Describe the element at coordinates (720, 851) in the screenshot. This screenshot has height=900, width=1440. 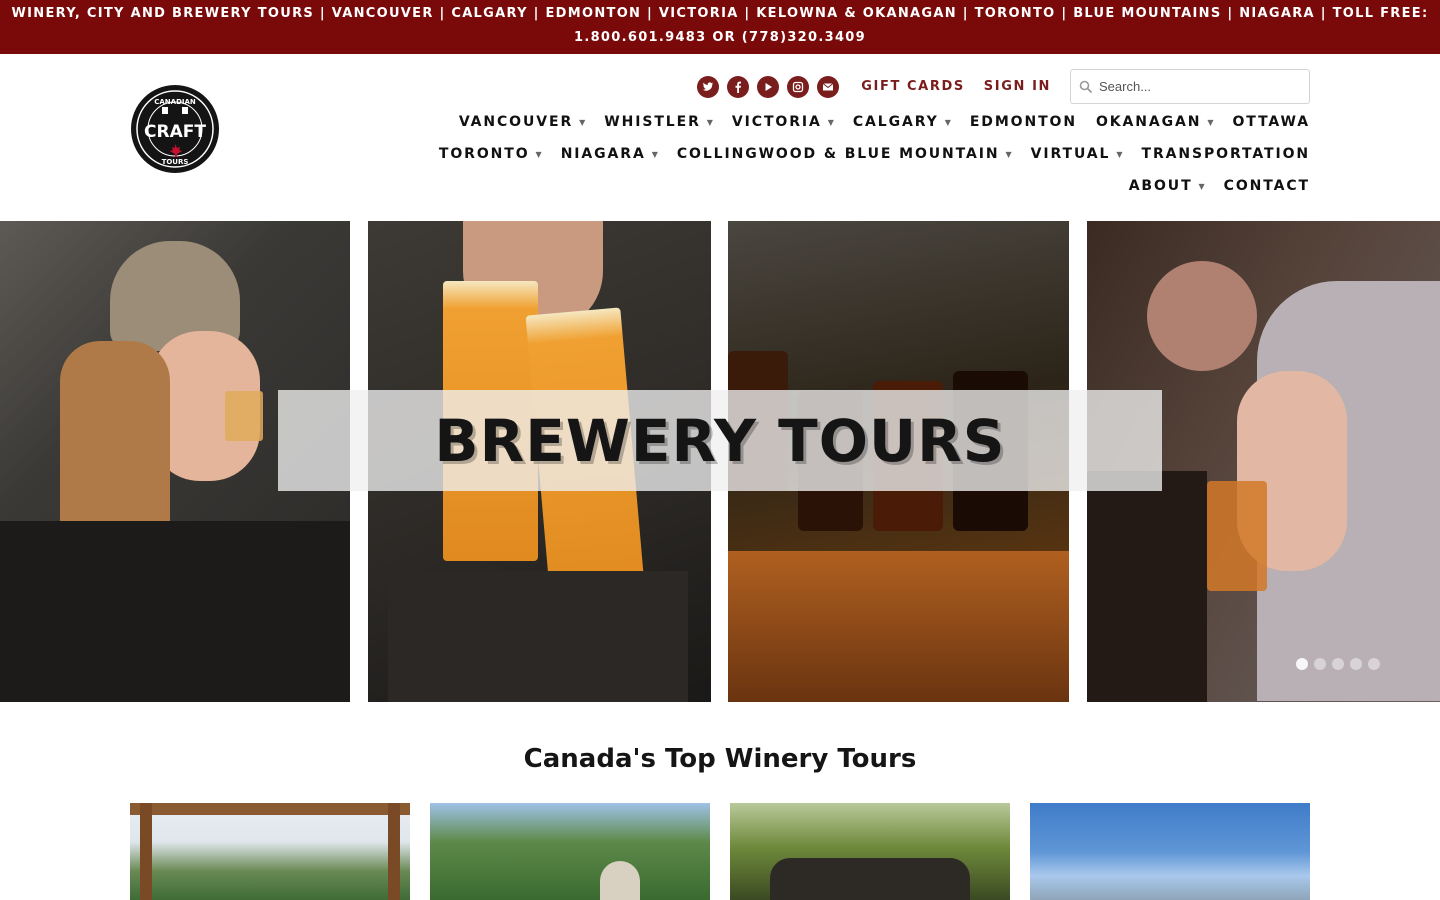
I see `tour-cards` at that location.